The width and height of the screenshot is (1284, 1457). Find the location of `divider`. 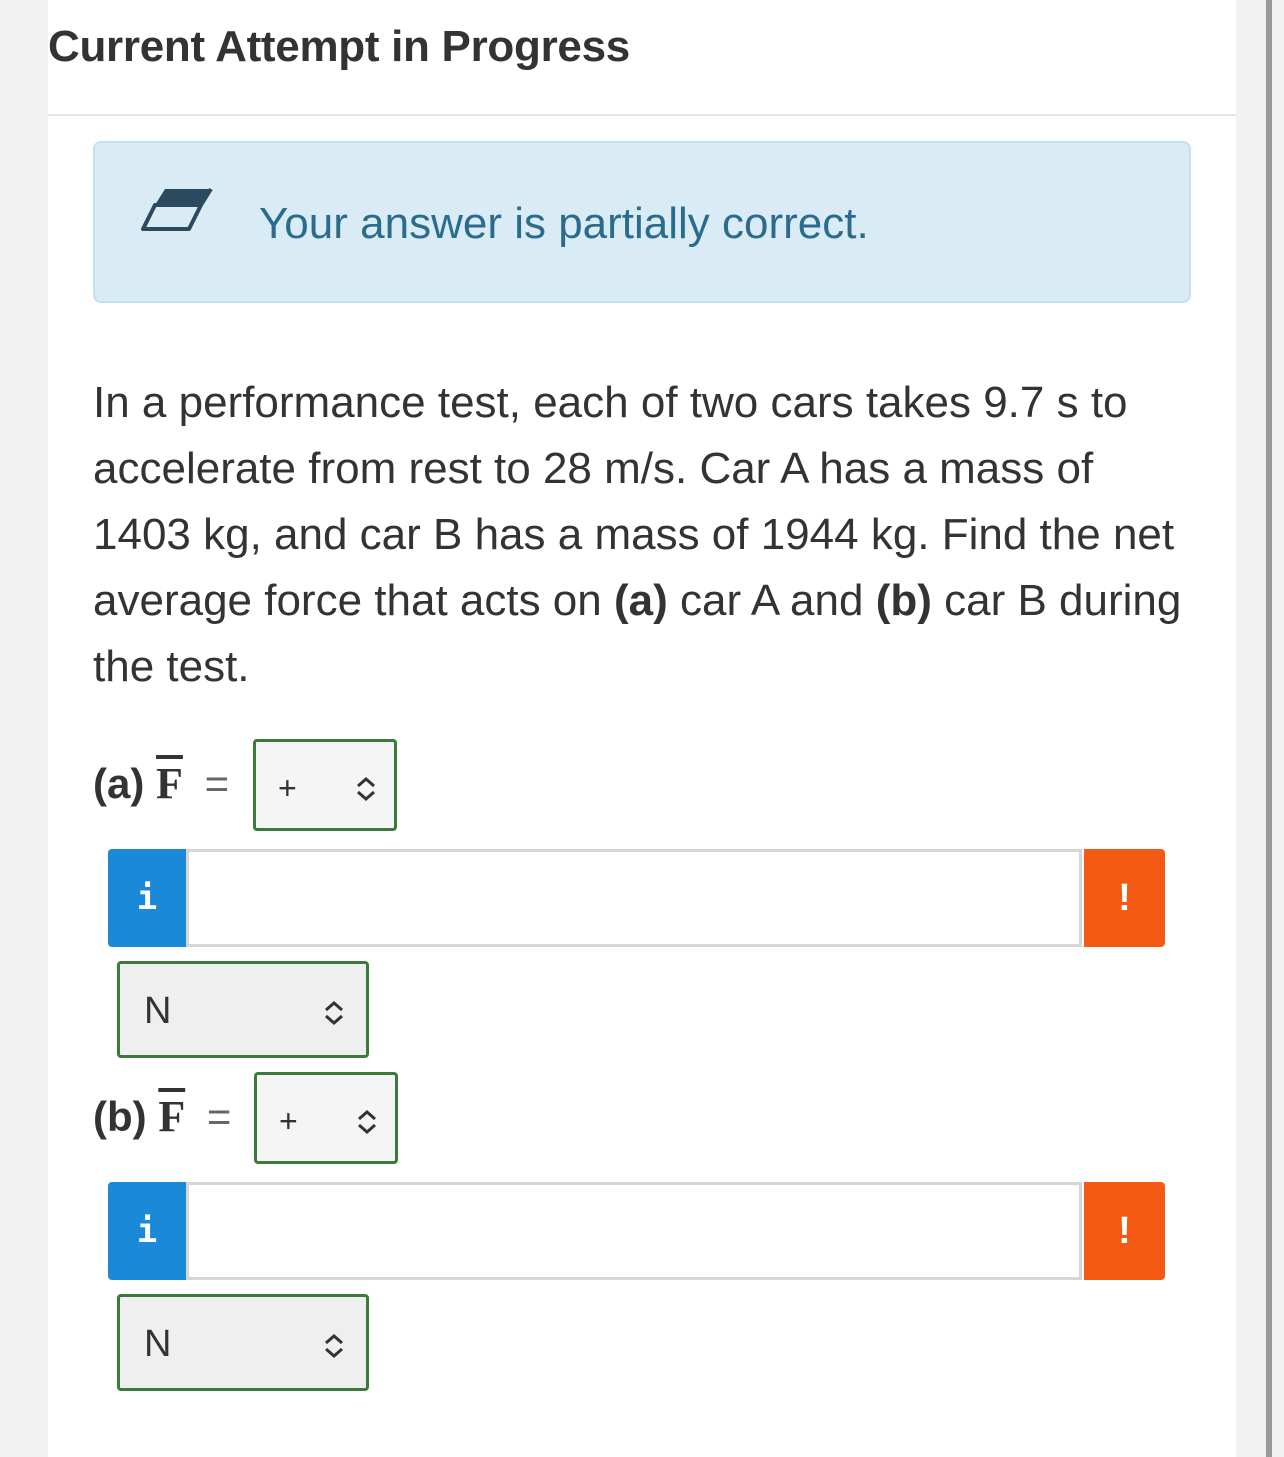

divider is located at coordinates (642, 115).